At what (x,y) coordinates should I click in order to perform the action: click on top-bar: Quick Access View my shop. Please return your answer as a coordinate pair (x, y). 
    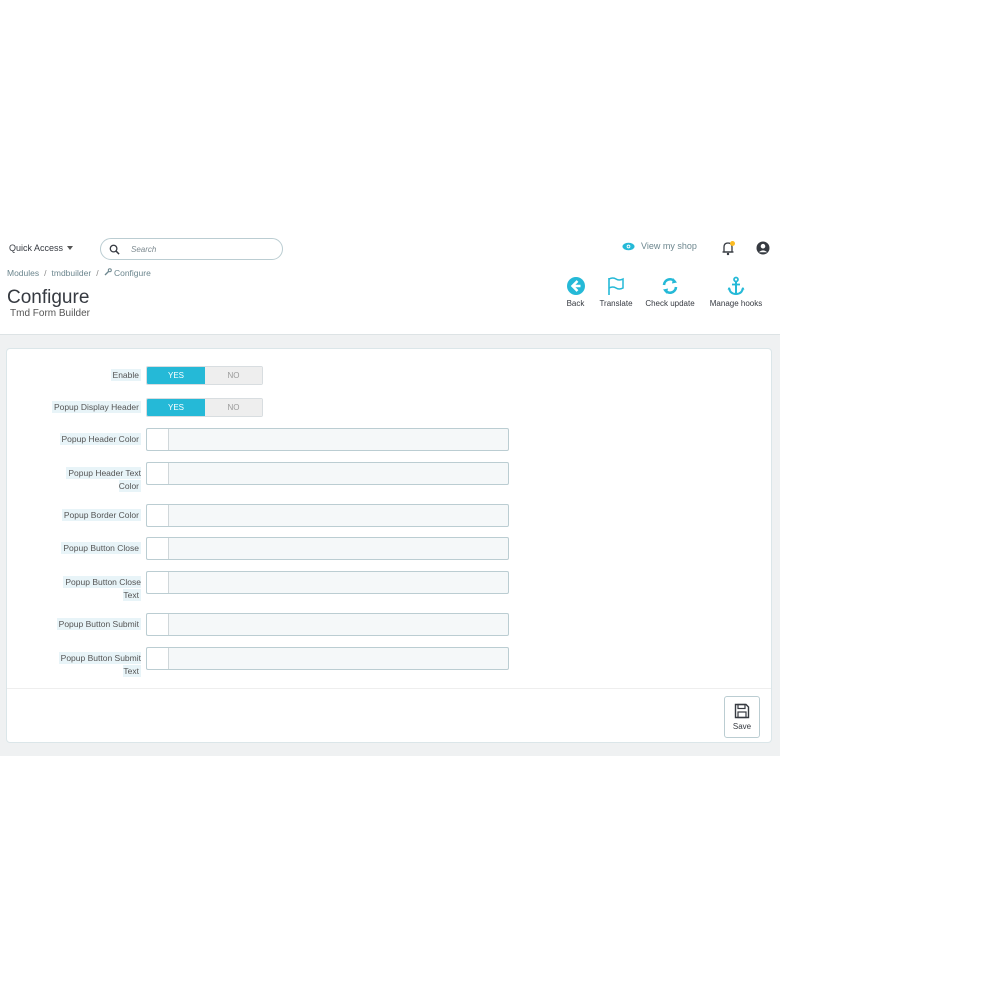
    Looking at the image, I should click on (390, 249).